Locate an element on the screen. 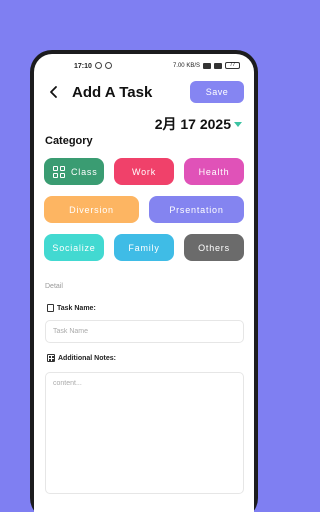 The height and width of the screenshot is (512, 320). status-right-group: 7.00 KB/S 77 is located at coordinates (206, 65).